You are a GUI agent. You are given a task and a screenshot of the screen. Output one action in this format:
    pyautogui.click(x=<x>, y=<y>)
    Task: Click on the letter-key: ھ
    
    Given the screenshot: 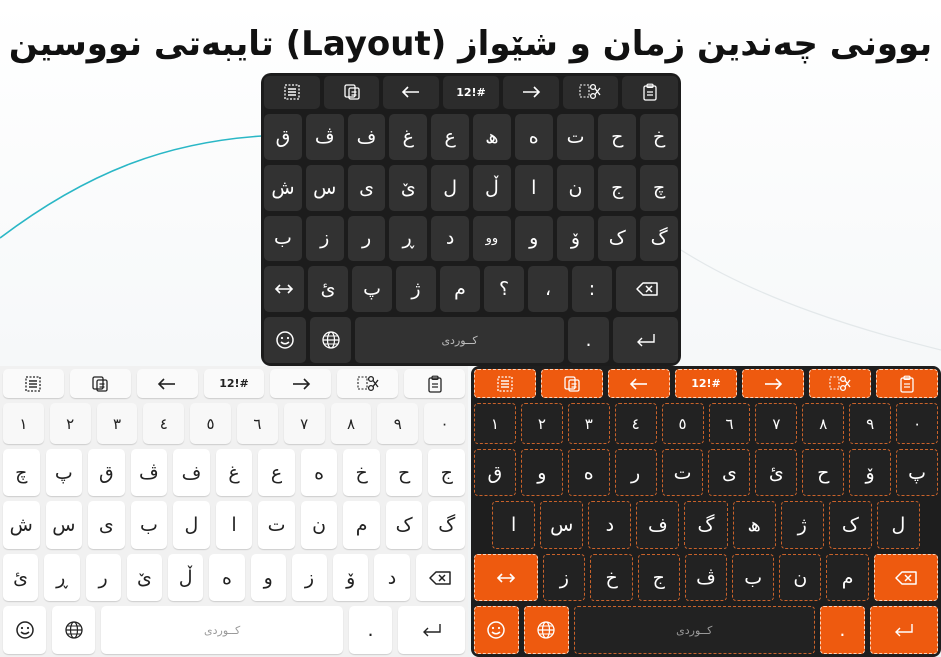 What is the action you would take?
    pyautogui.click(x=492, y=136)
    